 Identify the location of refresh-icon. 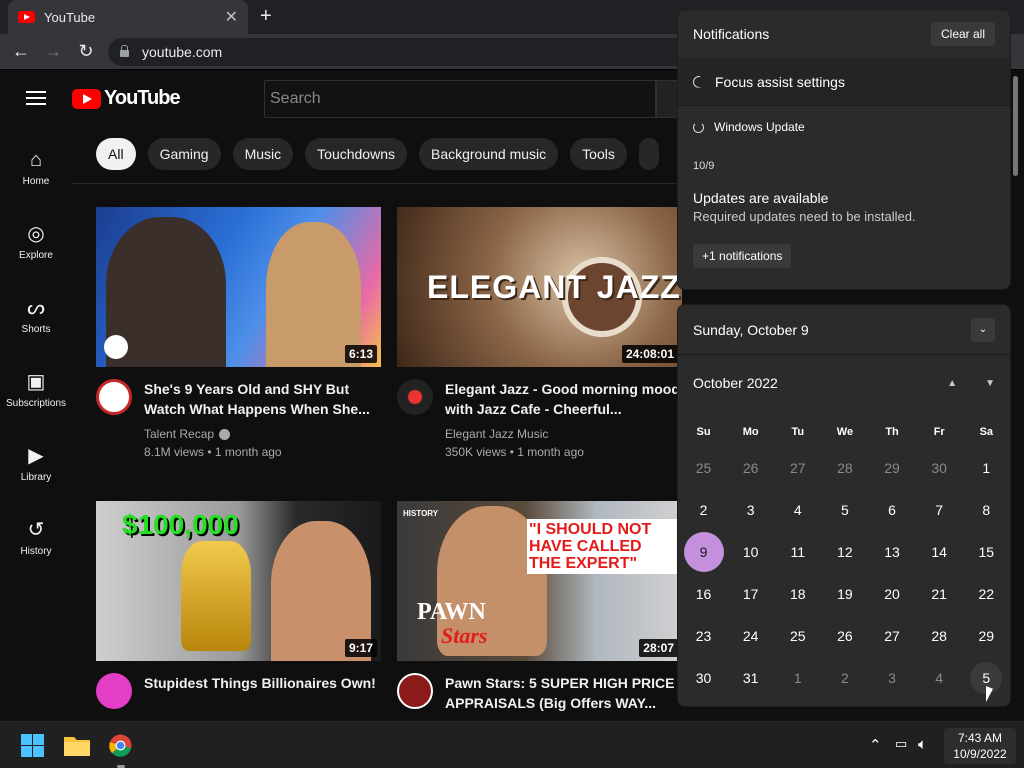
(698, 127).